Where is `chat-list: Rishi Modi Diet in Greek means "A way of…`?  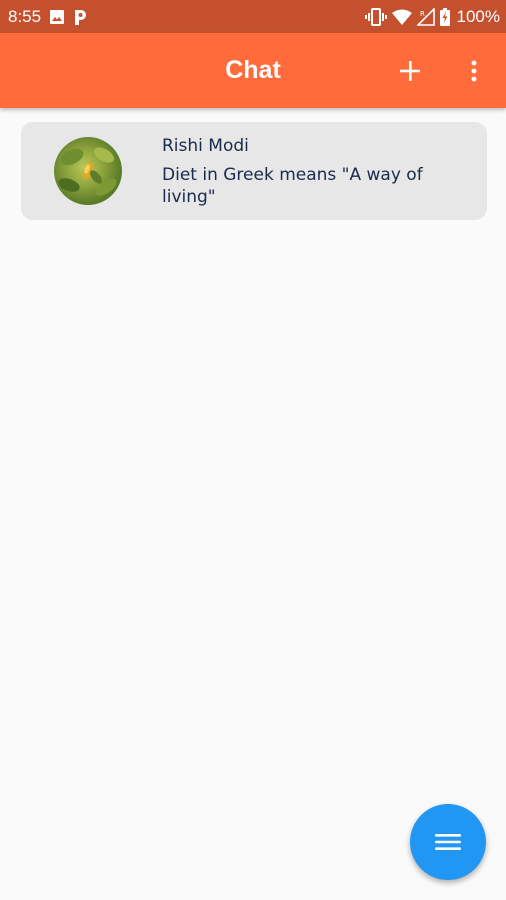
chat-list: Rishi Modi Diet in Greek means "A way of… is located at coordinates (254, 171).